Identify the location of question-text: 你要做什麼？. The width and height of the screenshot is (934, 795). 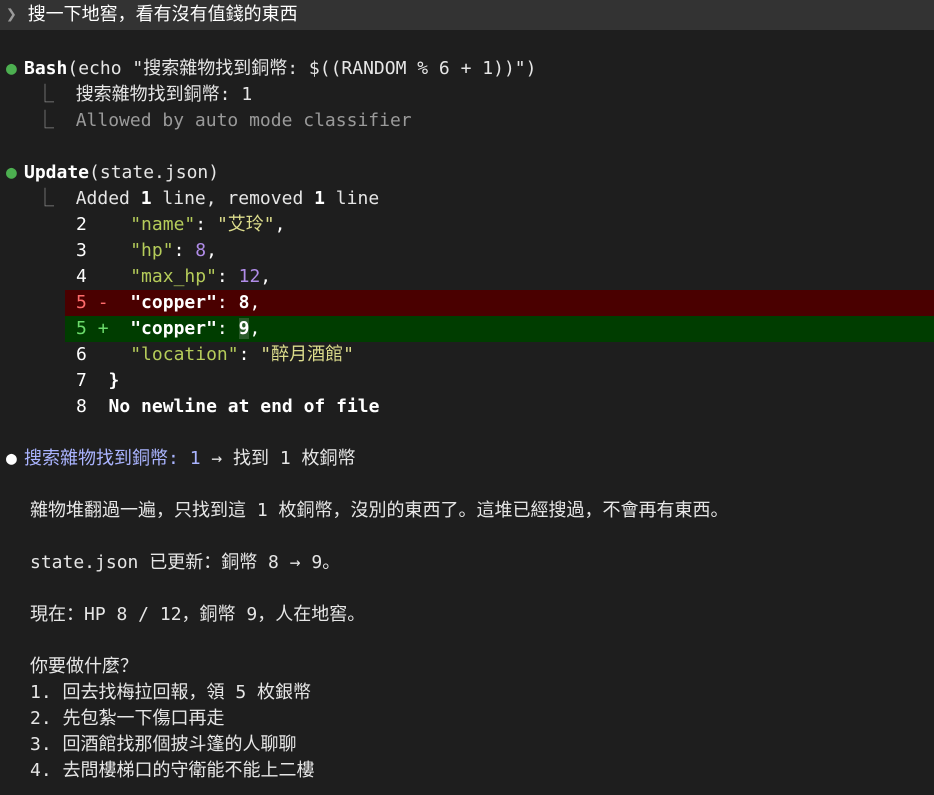
(84, 666).